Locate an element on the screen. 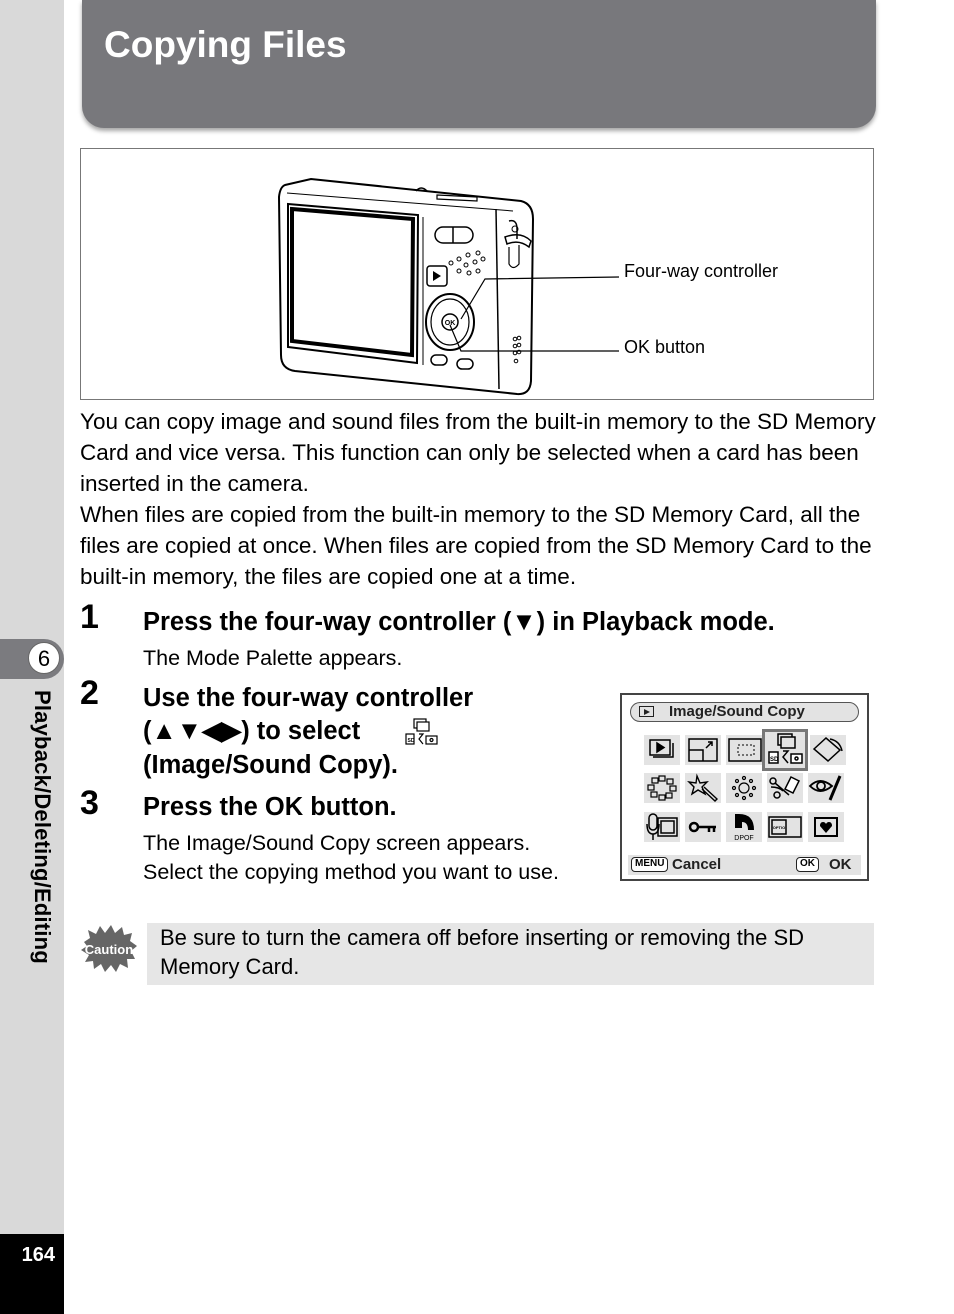 The image size is (954, 1314). step-title-line: Use the four-way controller is located at coordinates (308, 698).